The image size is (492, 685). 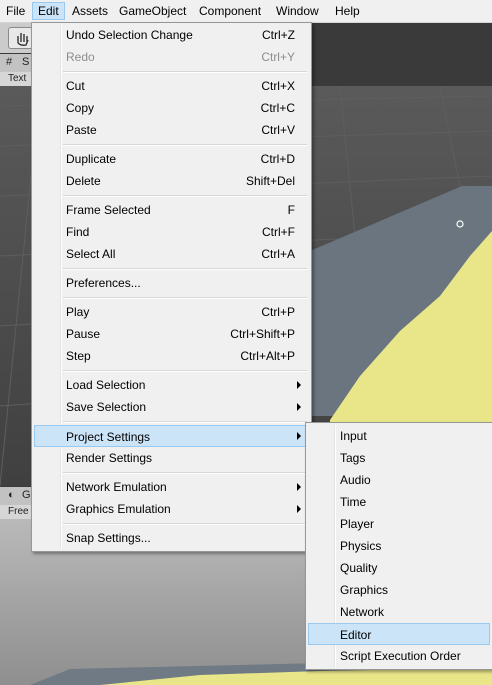 I want to click on game-tab-label: G, so click(x=26, y=495).